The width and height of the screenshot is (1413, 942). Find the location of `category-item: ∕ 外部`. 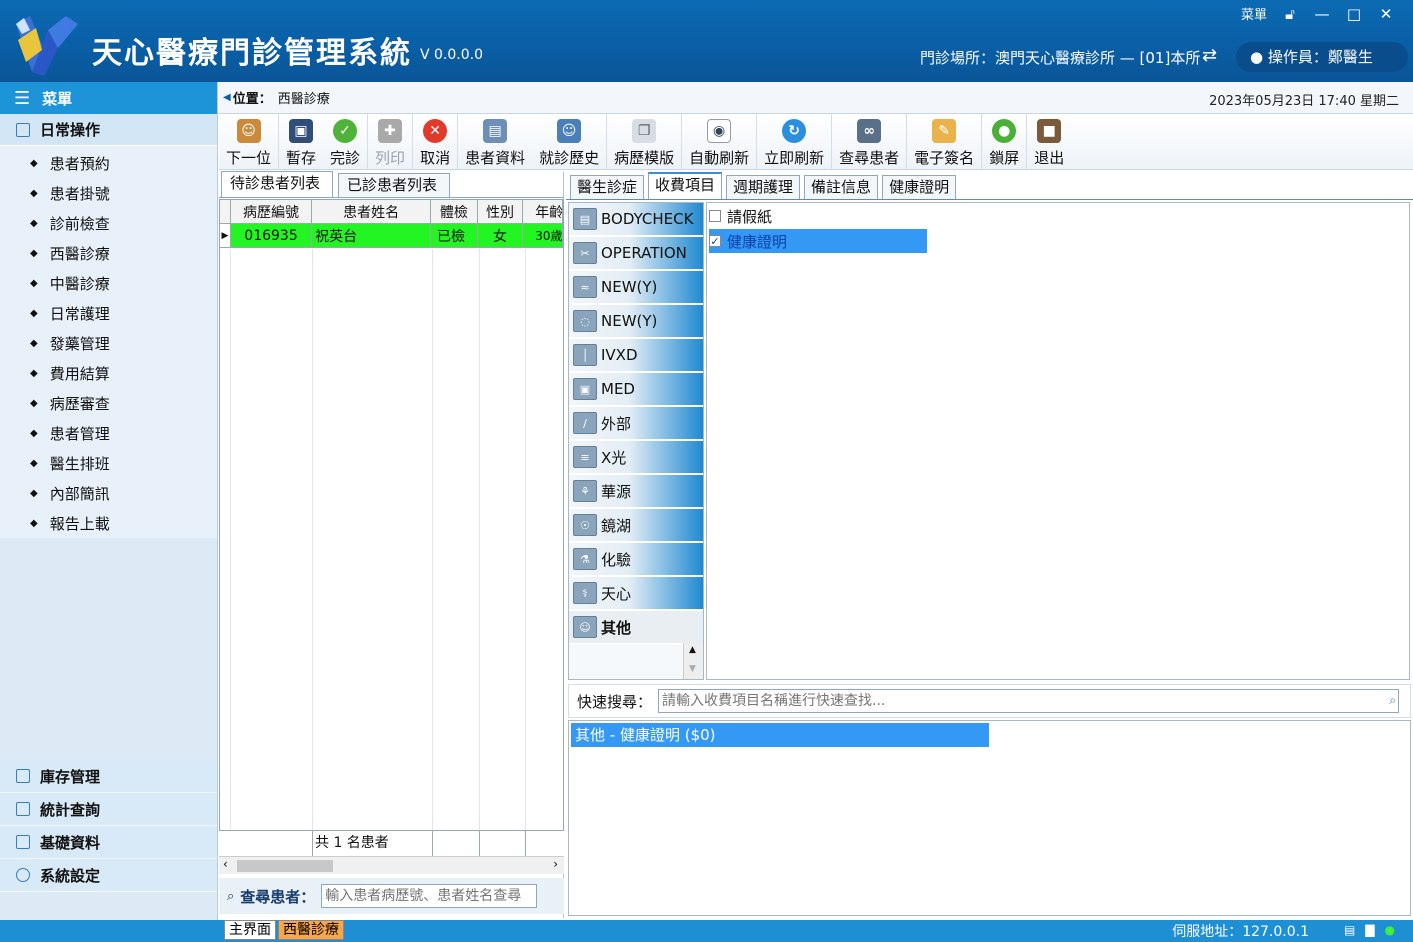

category-item: ∕ 外部 is located at coordinates (636, 424).